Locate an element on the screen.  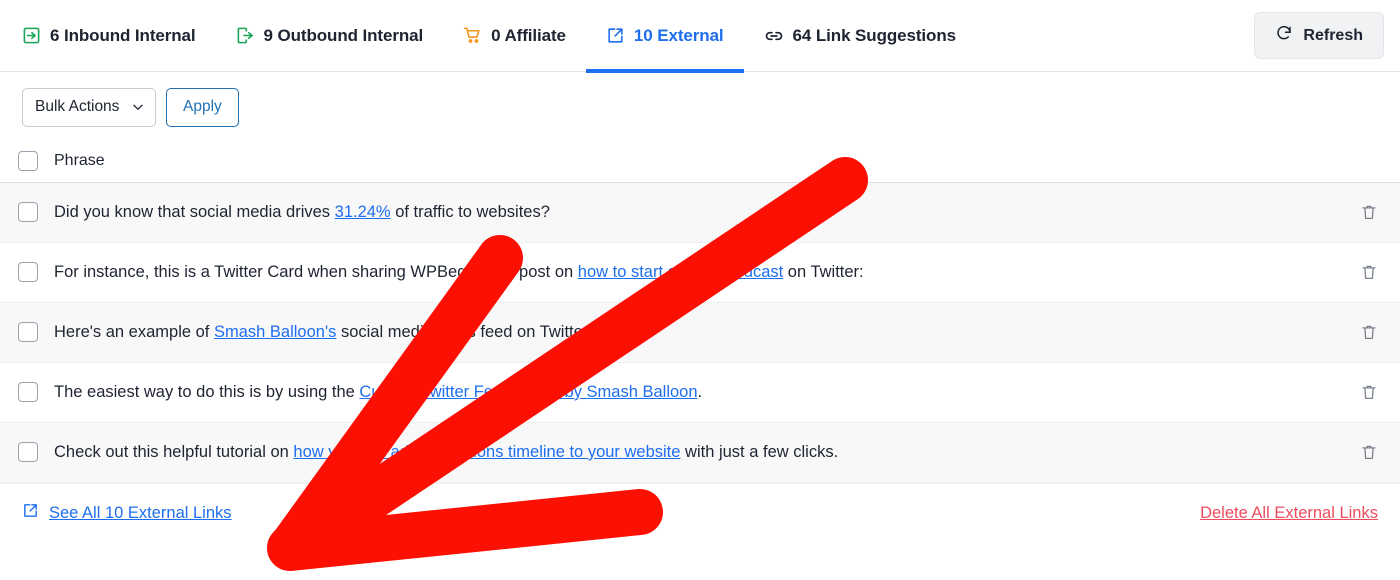
tab-outbound-internal: 9 Outbound Internal is located at coordinates (330, 36).